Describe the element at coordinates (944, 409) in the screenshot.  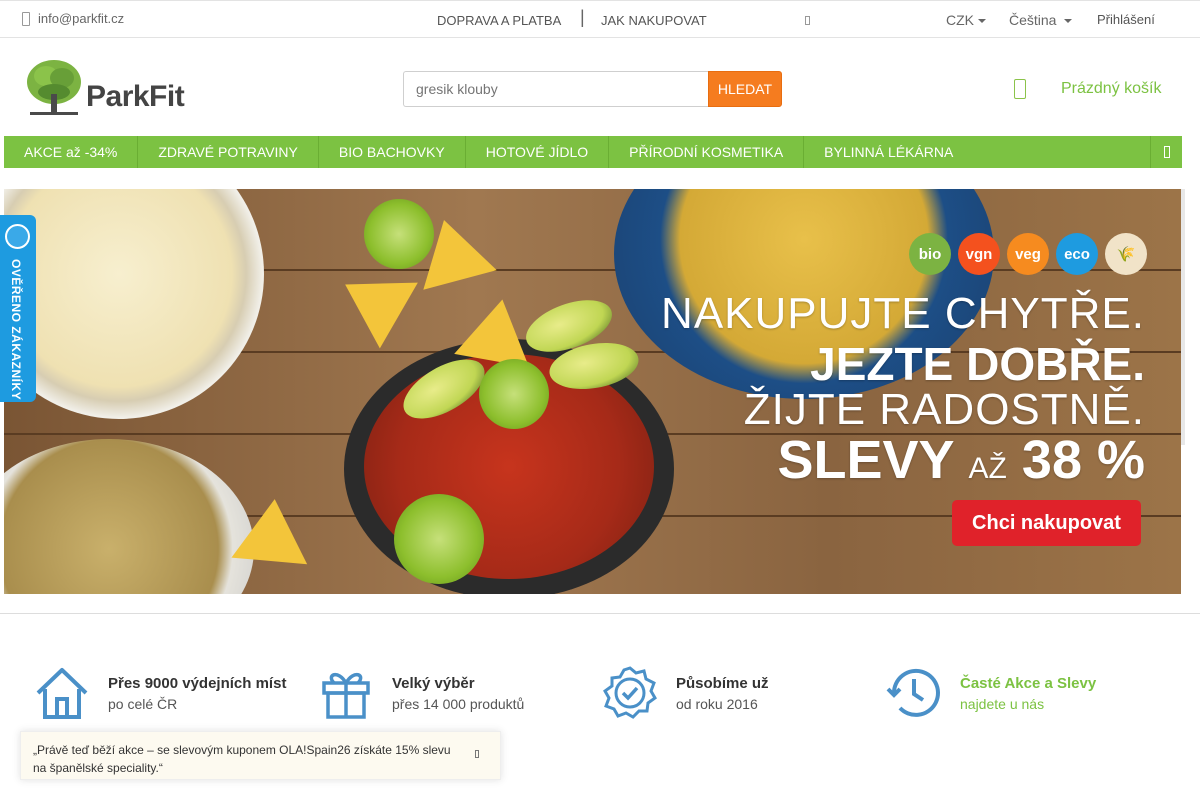
I see `banner-line-3: ŽIJTE RADOSTNĚ.` at that location.